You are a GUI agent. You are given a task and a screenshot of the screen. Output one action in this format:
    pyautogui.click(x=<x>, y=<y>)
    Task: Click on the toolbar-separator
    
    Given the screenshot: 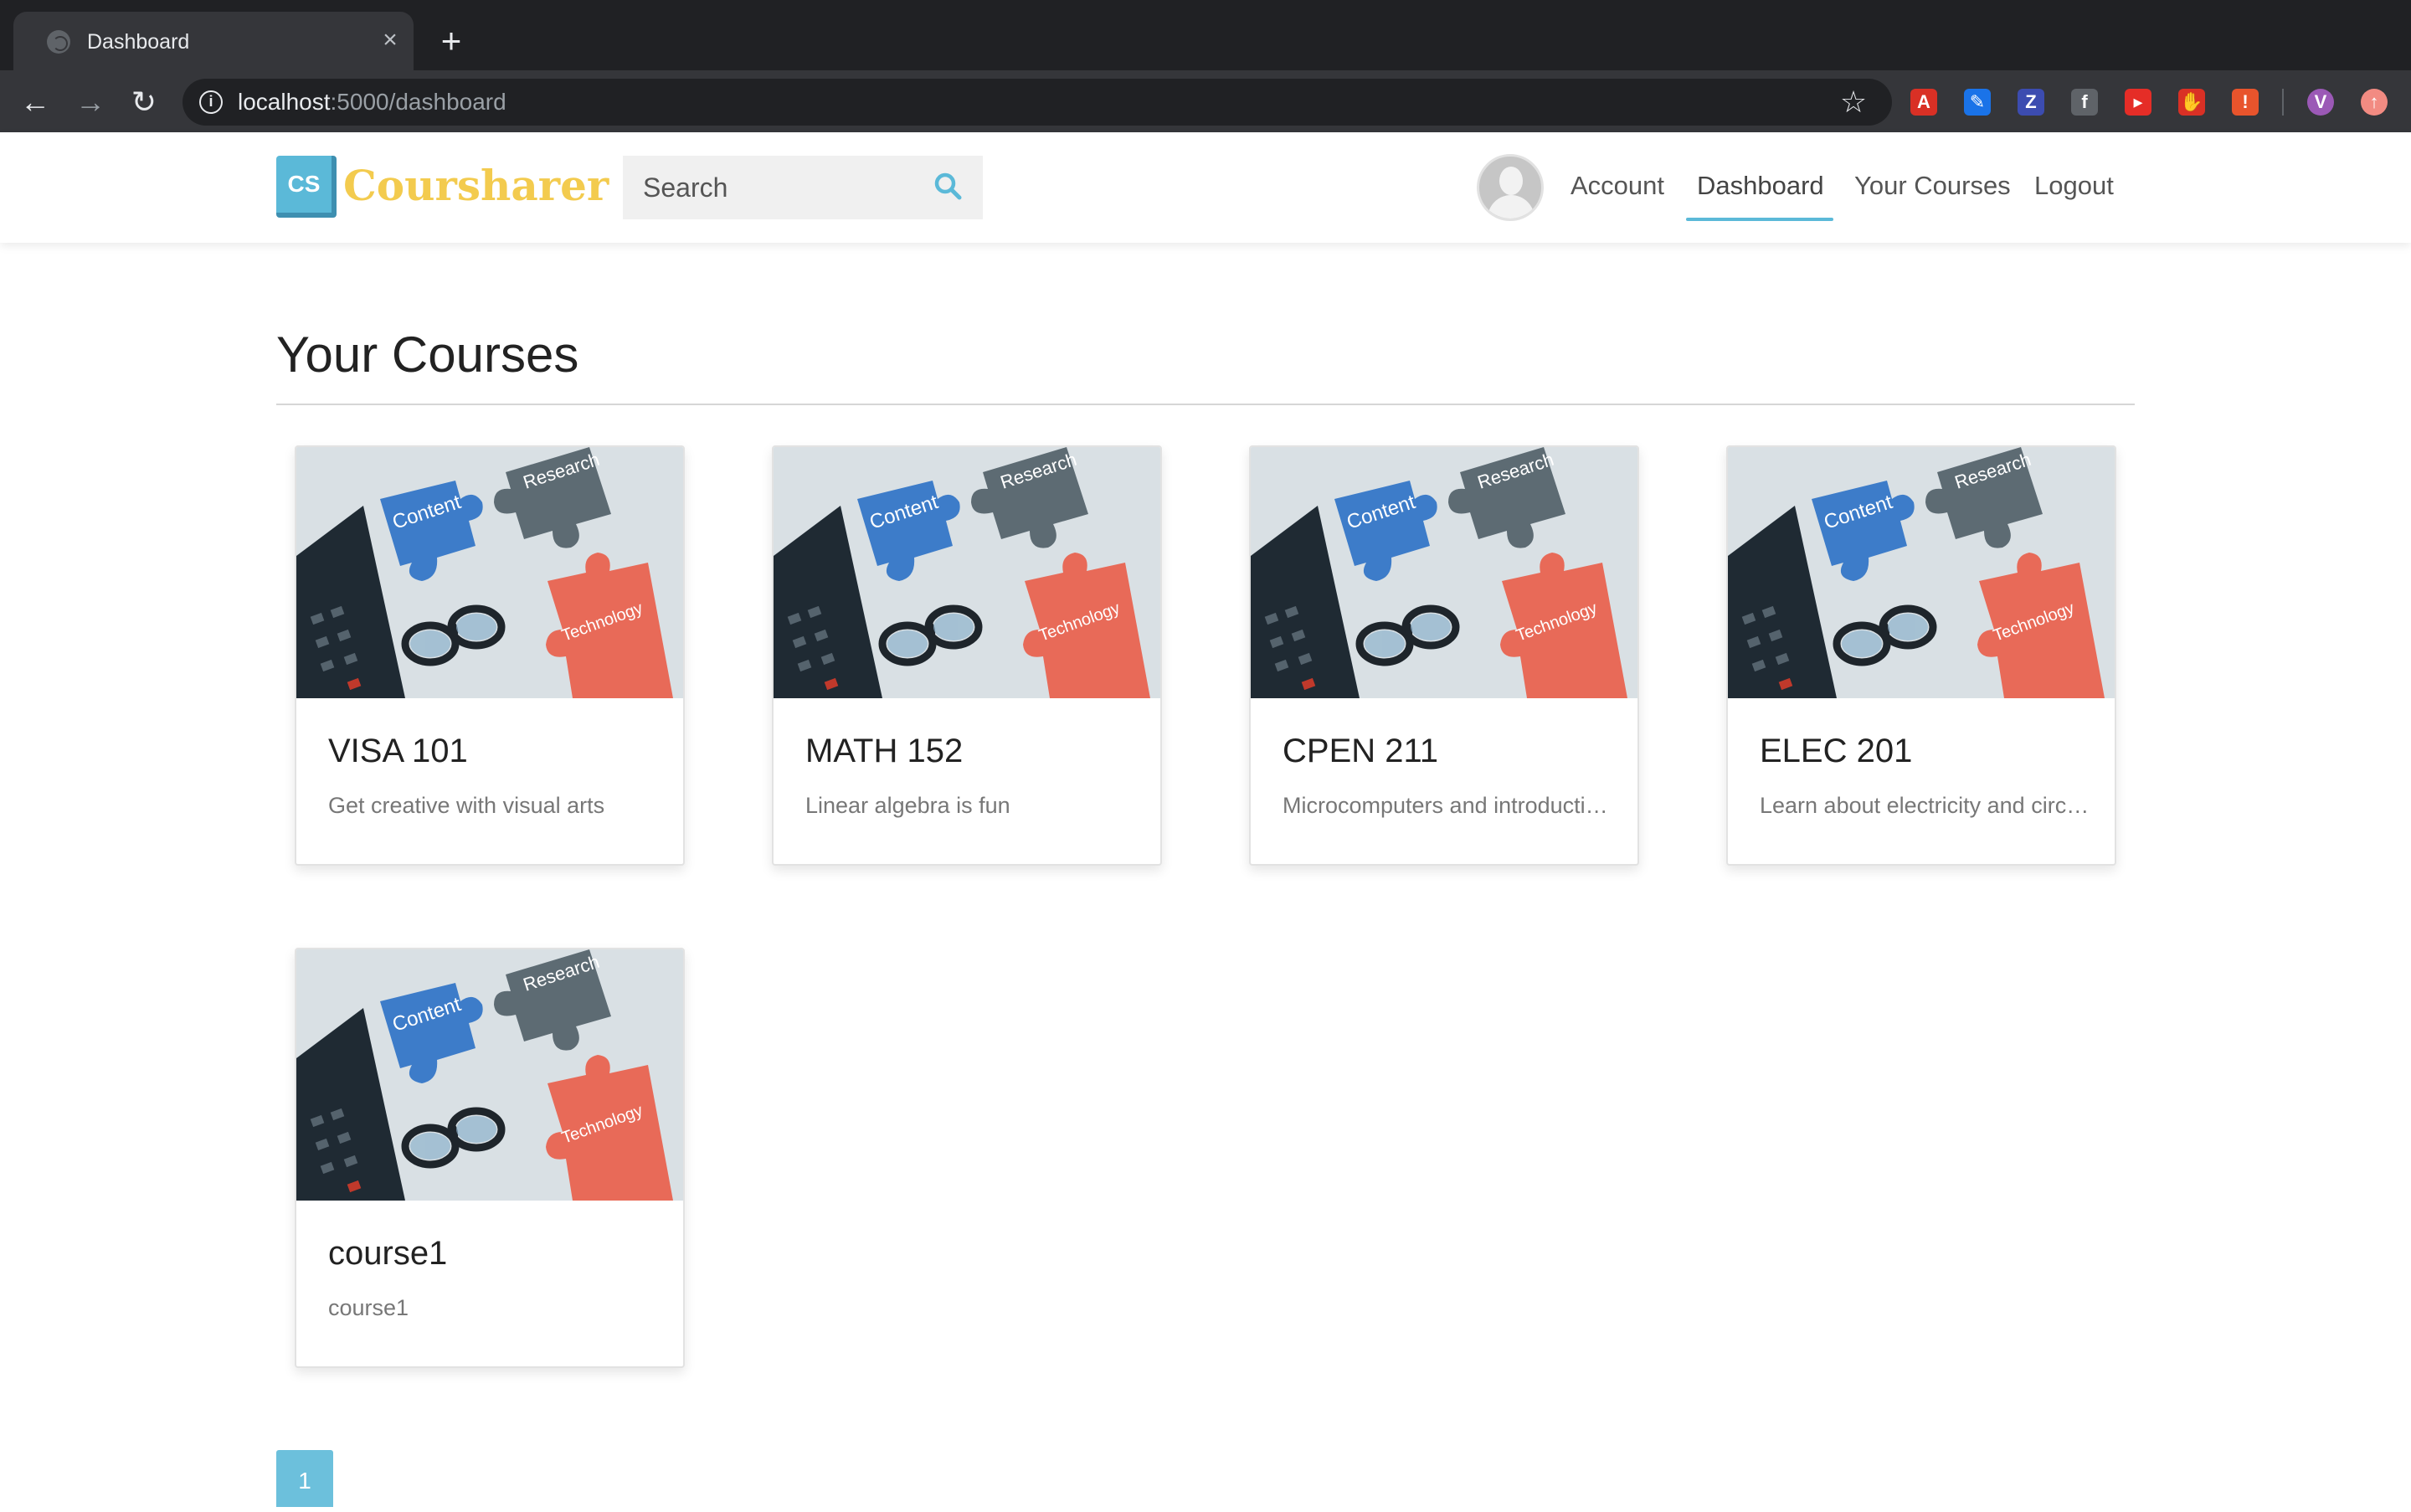 What is the action you would take?
    pyautogui.click(x=2283, y=102)
    